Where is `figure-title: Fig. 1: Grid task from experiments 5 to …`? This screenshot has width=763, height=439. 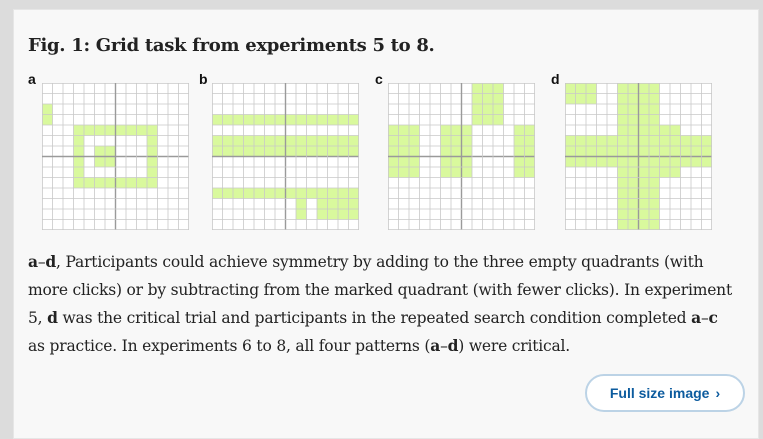 figure-title: Fig. 1: Grid task from experiments 5 to … is located at coordinates (231, 45).